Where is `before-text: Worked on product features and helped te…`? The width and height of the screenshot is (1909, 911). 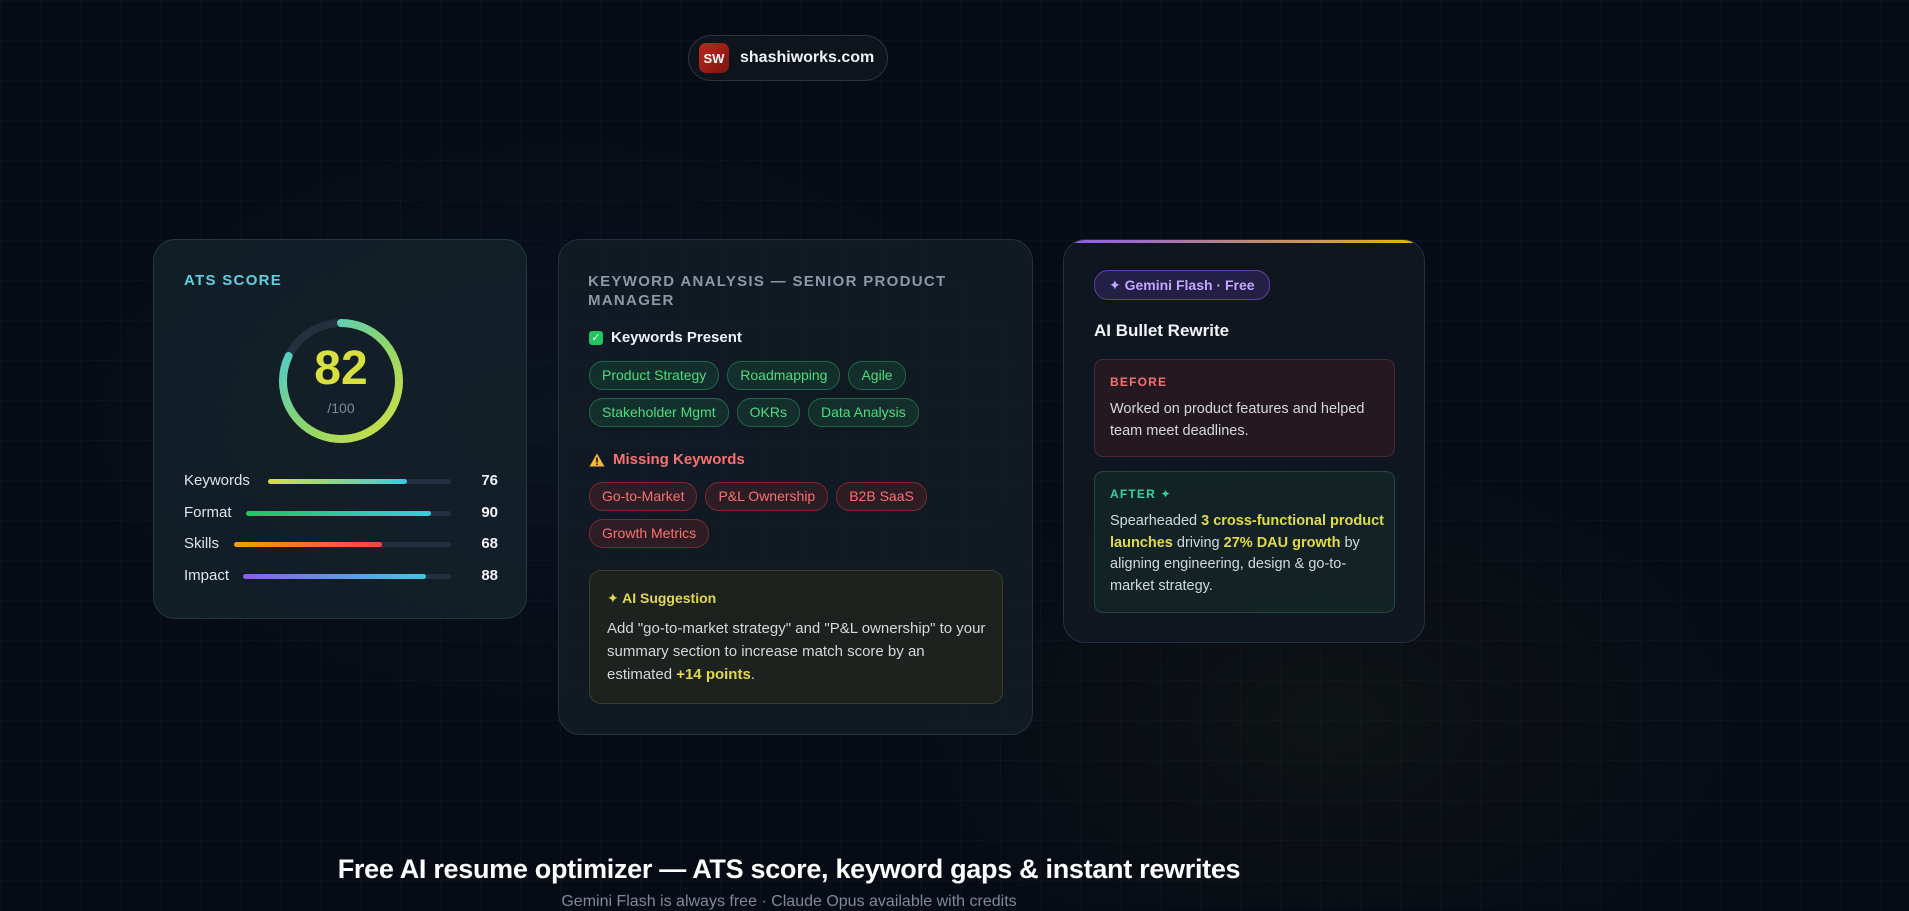
before-text: Worked on product features and helped te… is located at coordinates (1237, 420).